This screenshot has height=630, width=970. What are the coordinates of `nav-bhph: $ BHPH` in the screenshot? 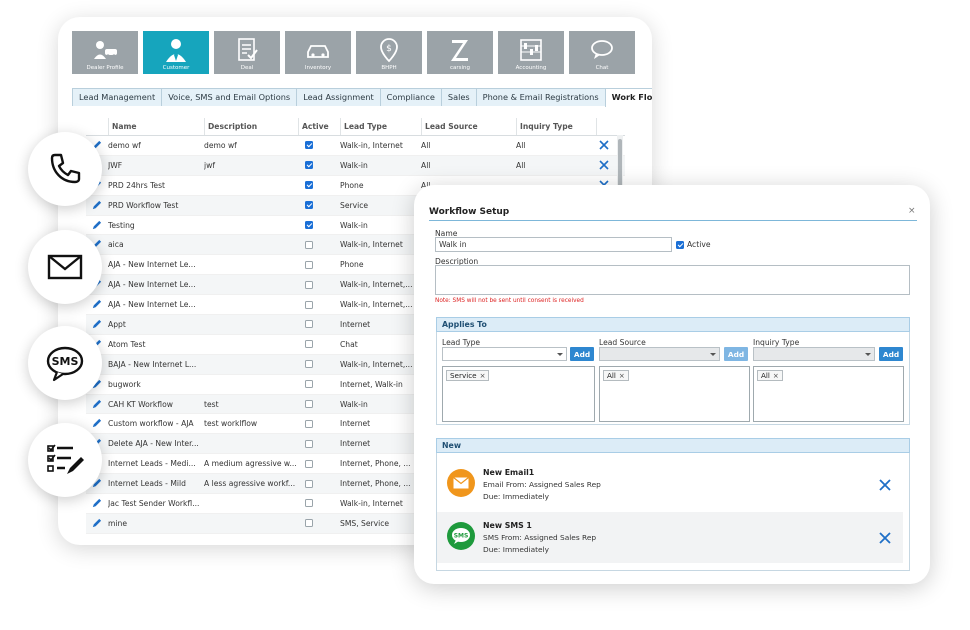 It's located at (389, 52).